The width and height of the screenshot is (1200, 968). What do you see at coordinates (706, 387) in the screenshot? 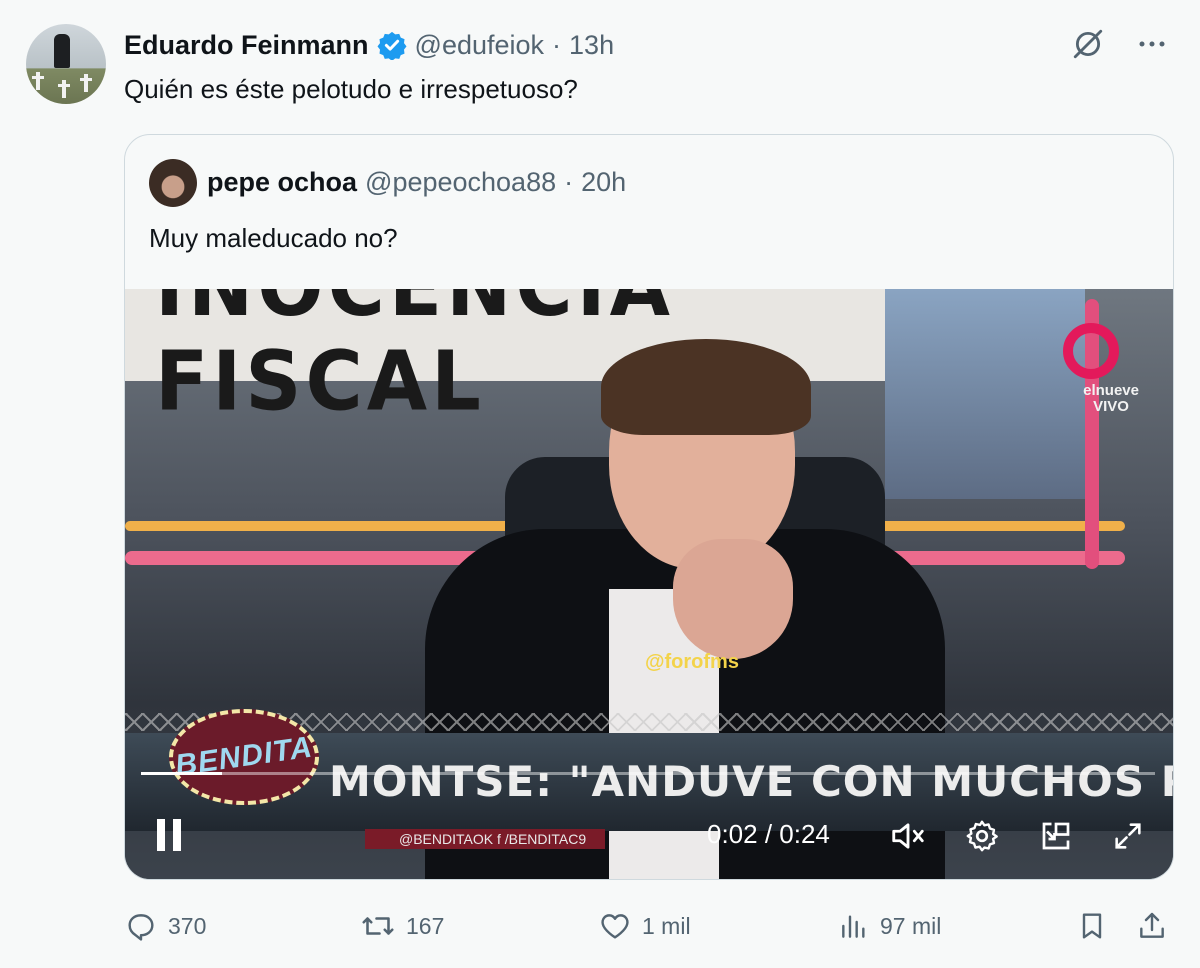
I see `video-person-hair` at bounding box center [706, 387].